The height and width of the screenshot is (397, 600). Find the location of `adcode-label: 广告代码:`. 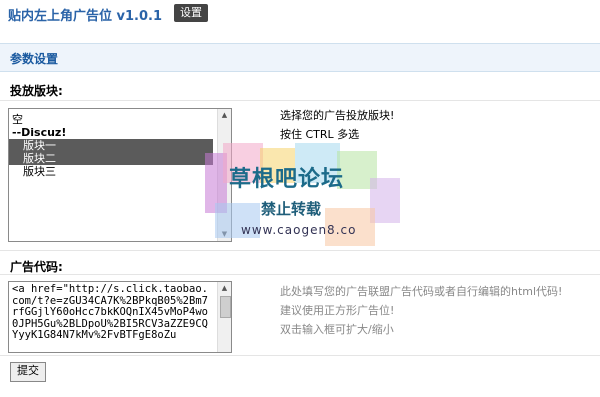

adcode-label: 广告代码: is located at coordinates (36, 267).